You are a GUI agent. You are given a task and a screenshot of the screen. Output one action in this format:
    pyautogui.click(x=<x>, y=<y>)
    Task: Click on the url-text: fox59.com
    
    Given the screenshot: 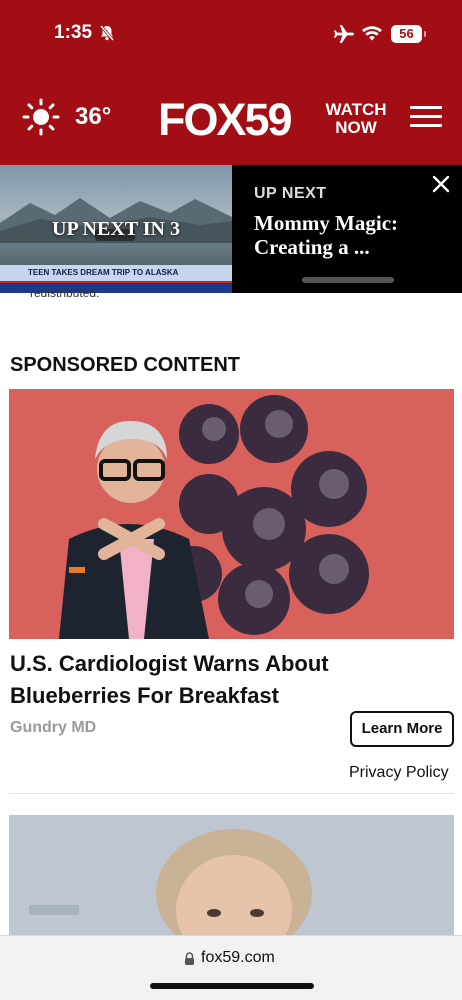 What is the action you would take?
    pyautogui.click(x=238, y=958)
    